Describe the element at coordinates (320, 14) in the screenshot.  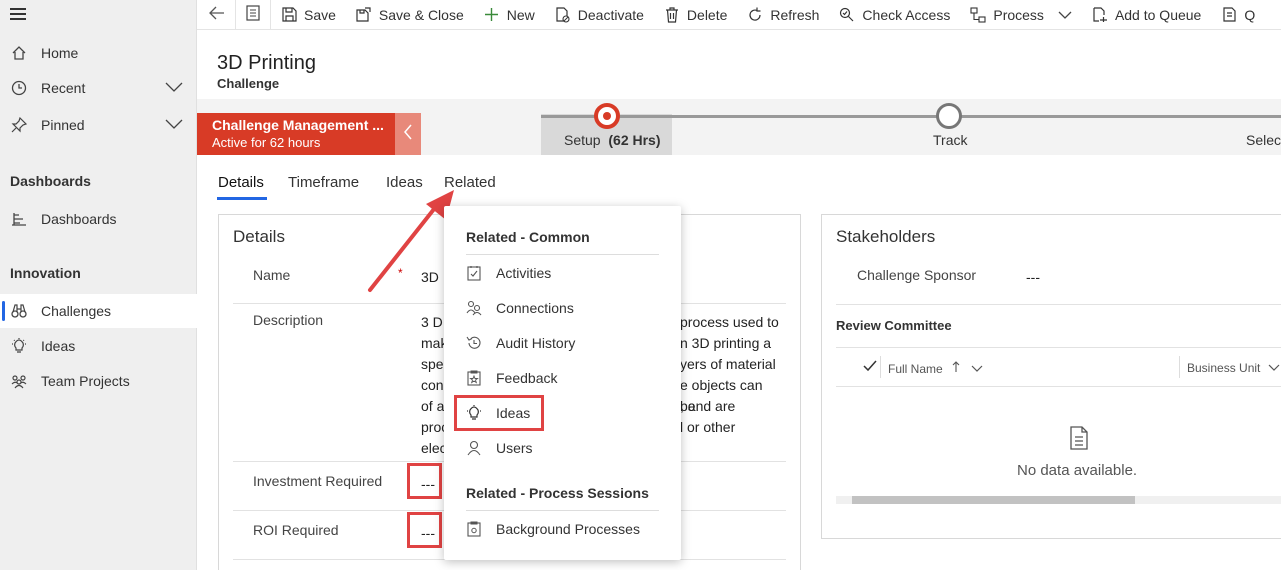
I see `save-label: Save` at that location.